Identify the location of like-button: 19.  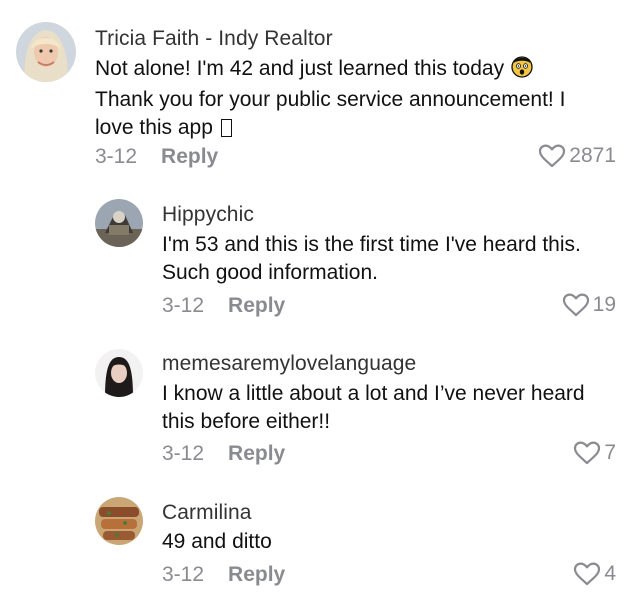
(589, 305).